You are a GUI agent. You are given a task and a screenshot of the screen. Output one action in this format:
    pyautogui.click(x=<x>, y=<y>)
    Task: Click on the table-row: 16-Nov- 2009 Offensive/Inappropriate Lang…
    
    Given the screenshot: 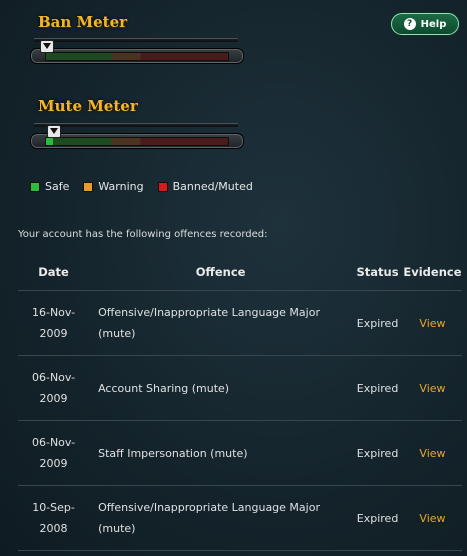 What is the action you would take?
    pyautogui.click(x=240, y=323)
    